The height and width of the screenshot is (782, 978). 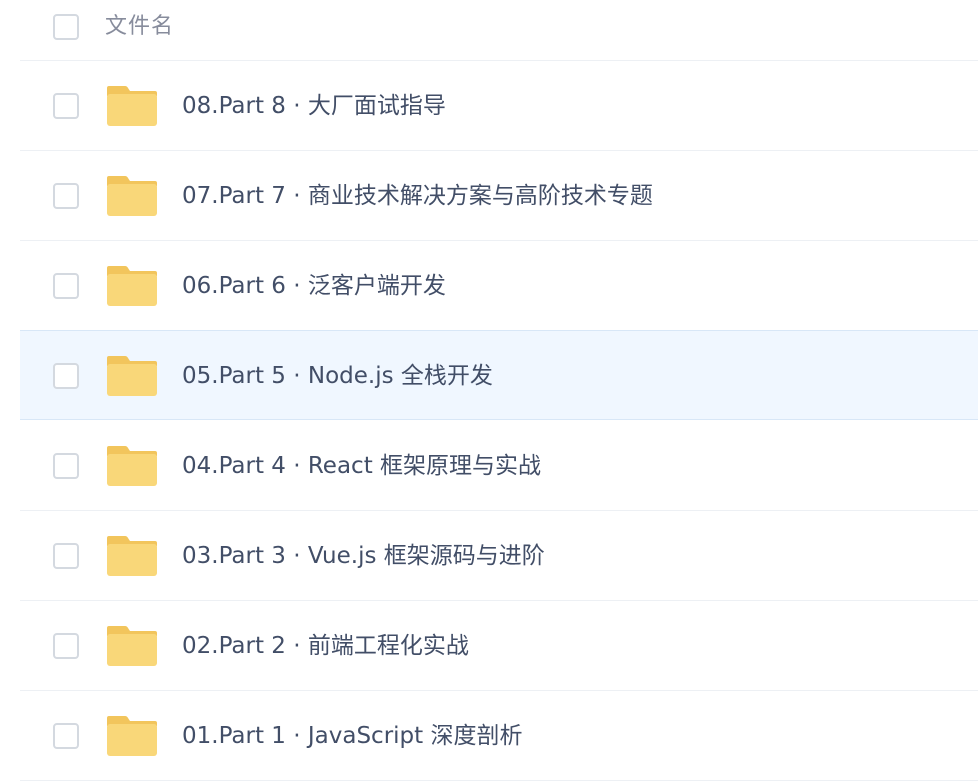 I want to click on file-name: 02.Part 2 · 前端工程化实战, so click(x=325, y=646).